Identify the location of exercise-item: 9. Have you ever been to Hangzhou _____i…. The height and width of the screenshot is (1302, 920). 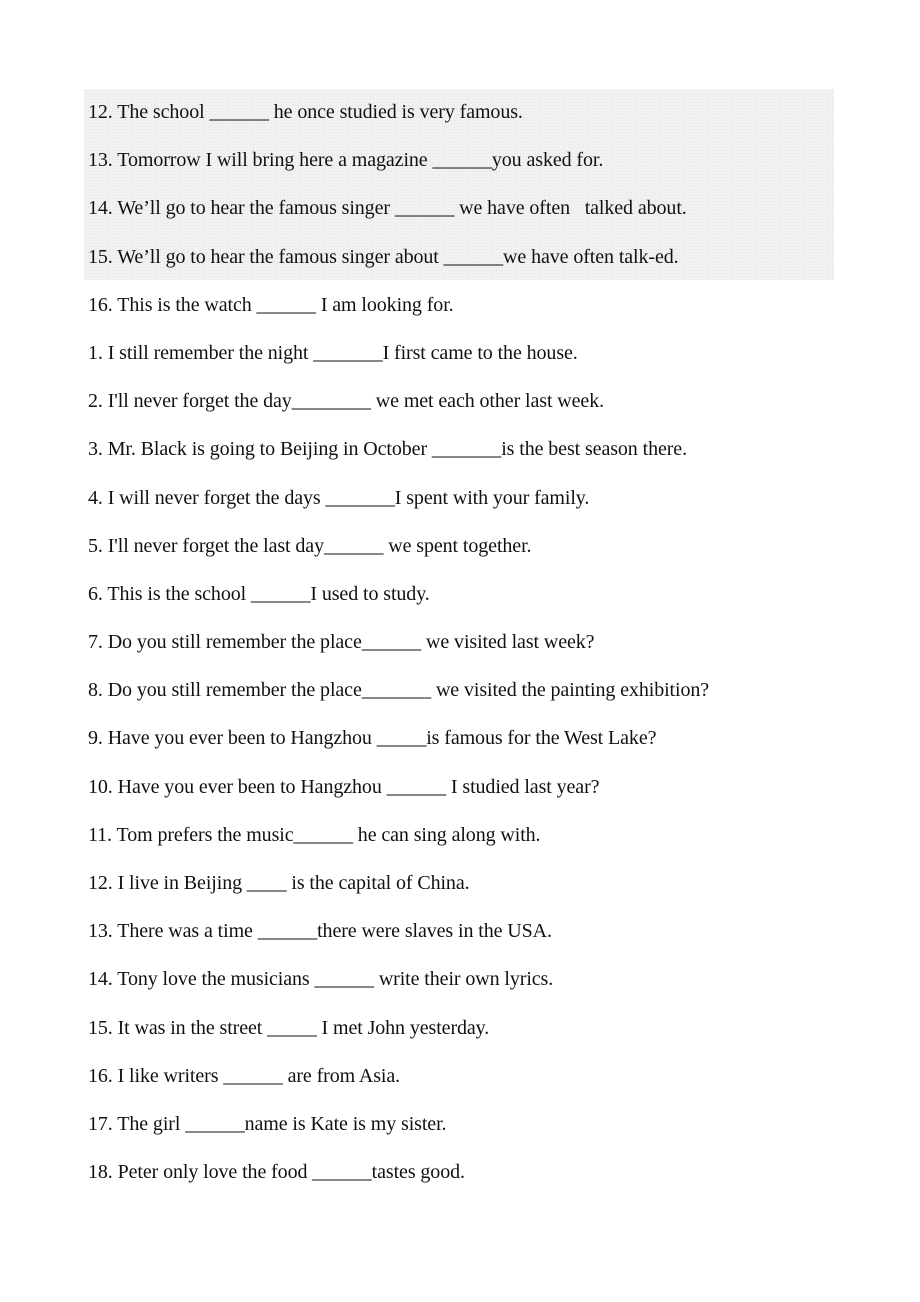
(372, 738).